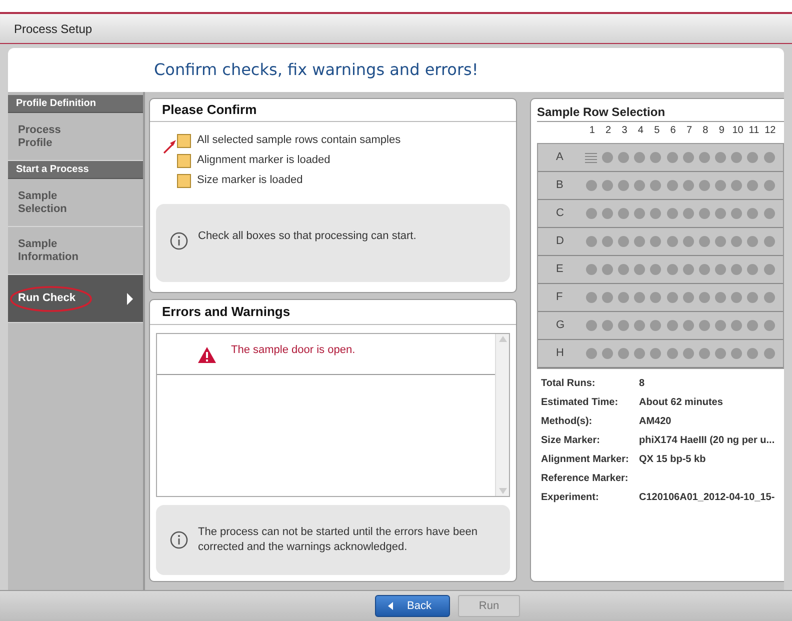  I want to click on warning-icon, so click(207, 355).